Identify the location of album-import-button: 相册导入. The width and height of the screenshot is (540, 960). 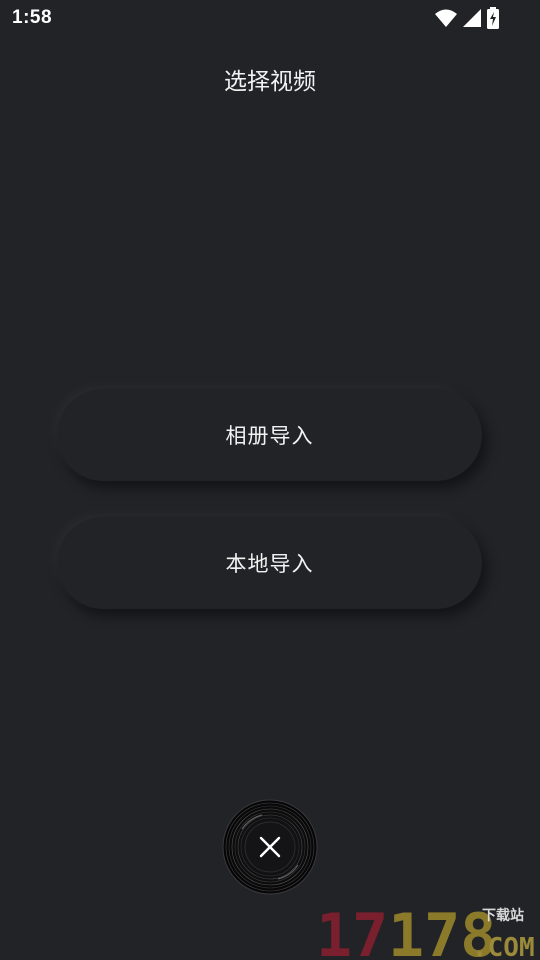
(269, 435).